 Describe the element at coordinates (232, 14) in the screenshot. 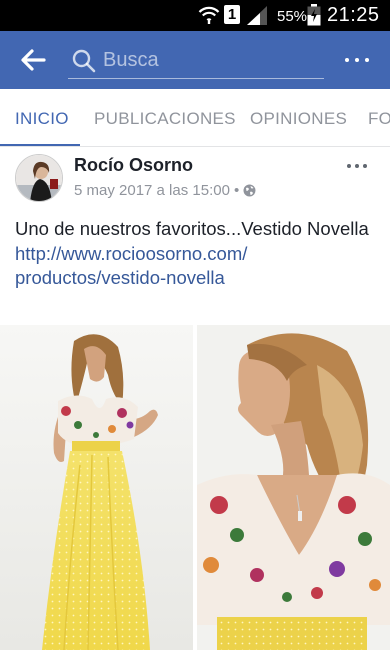

I see `sim-slot-indicator: 1` at that location.